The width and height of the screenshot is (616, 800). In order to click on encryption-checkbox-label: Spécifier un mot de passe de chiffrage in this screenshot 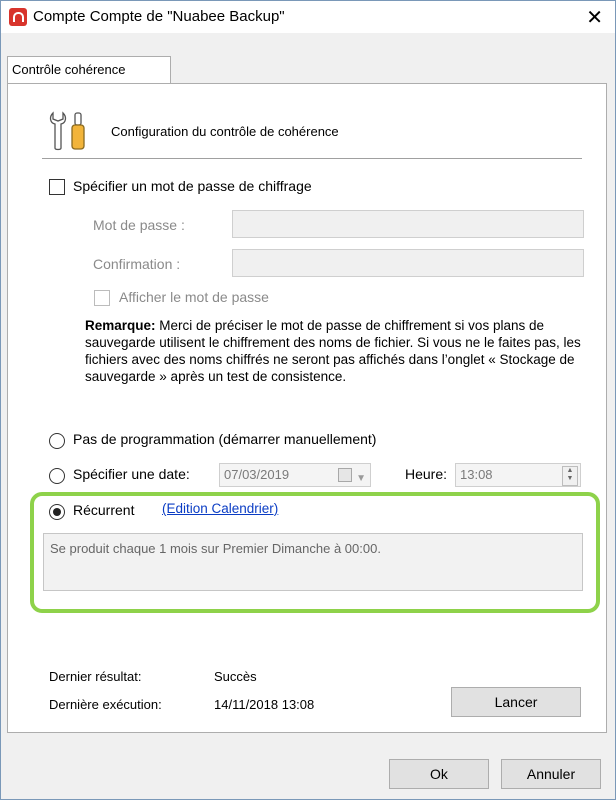, I will do `click(192, 186)`.